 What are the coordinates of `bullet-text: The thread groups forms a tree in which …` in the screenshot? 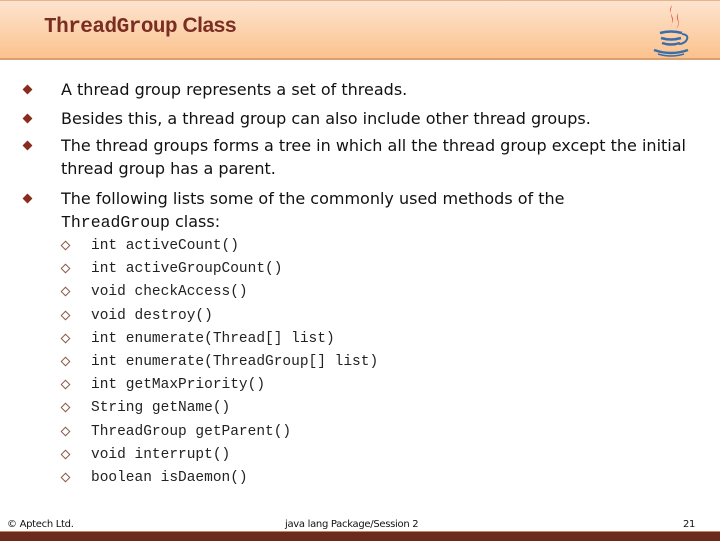 It's located at (373, 157).